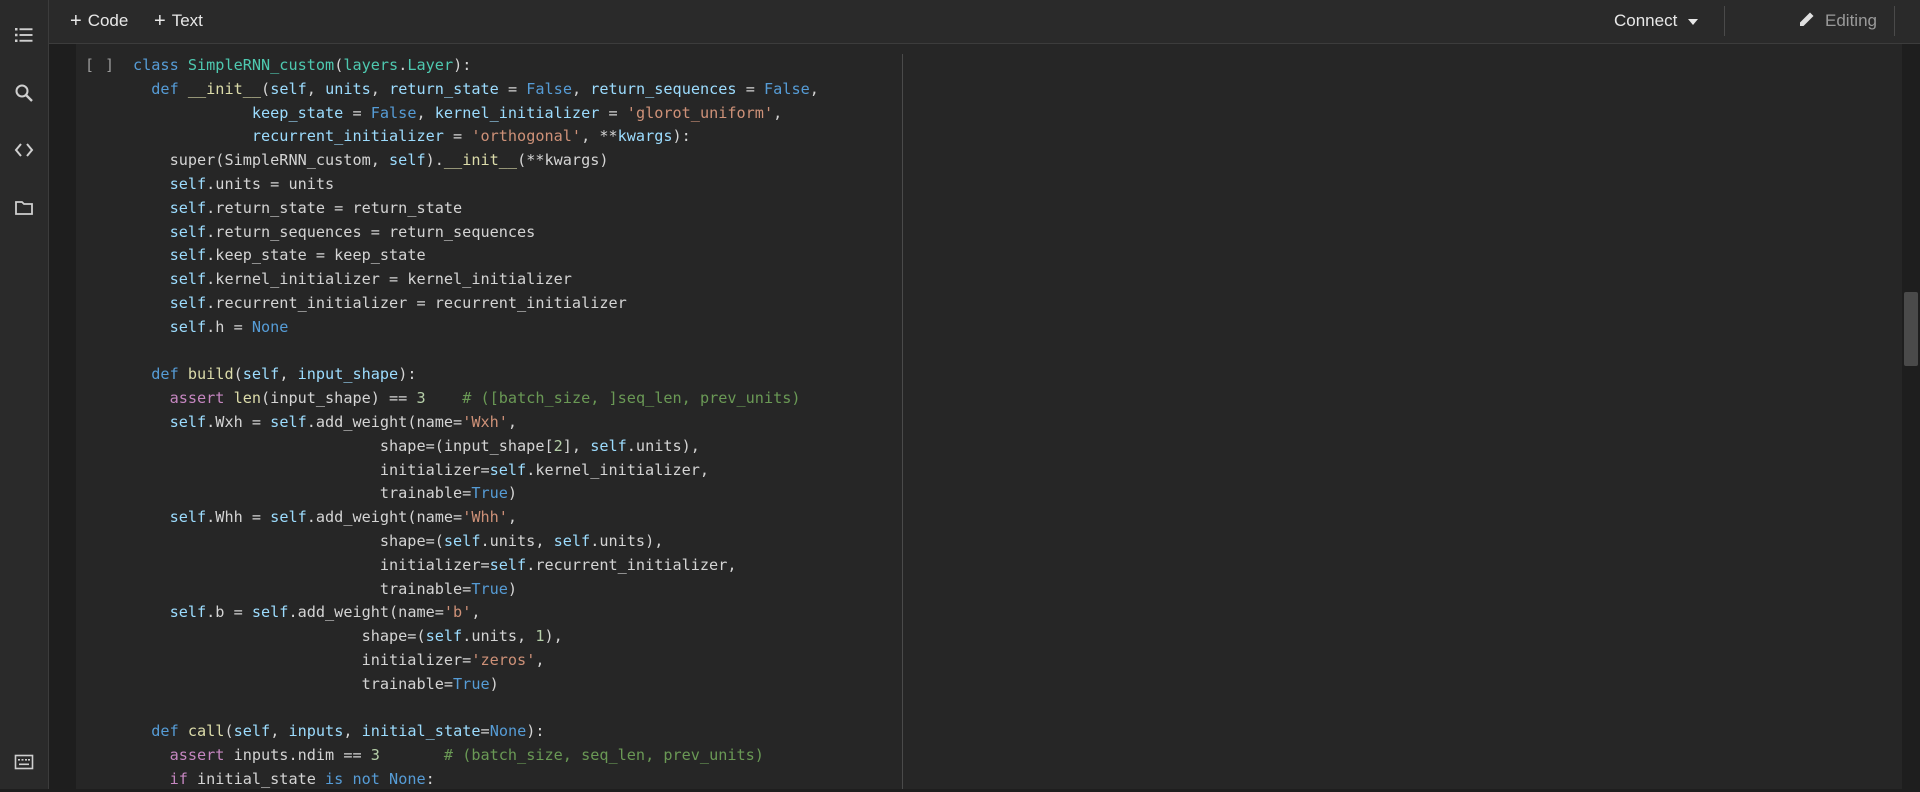  Describe the element at coordinates (515, 780) in the screenshot. I see `code-line: if initial_state is not None:` at that location.